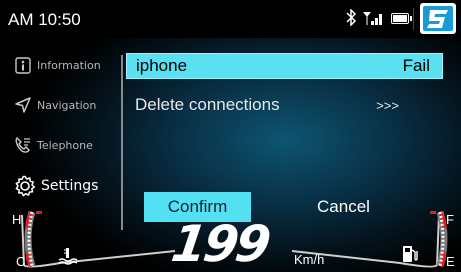 The width and height of the screenshot is (461, 272). Describe the element at coordinates (284, 66) in the screenshot. I see `list-item-iphone: iphone Fail` at that location.